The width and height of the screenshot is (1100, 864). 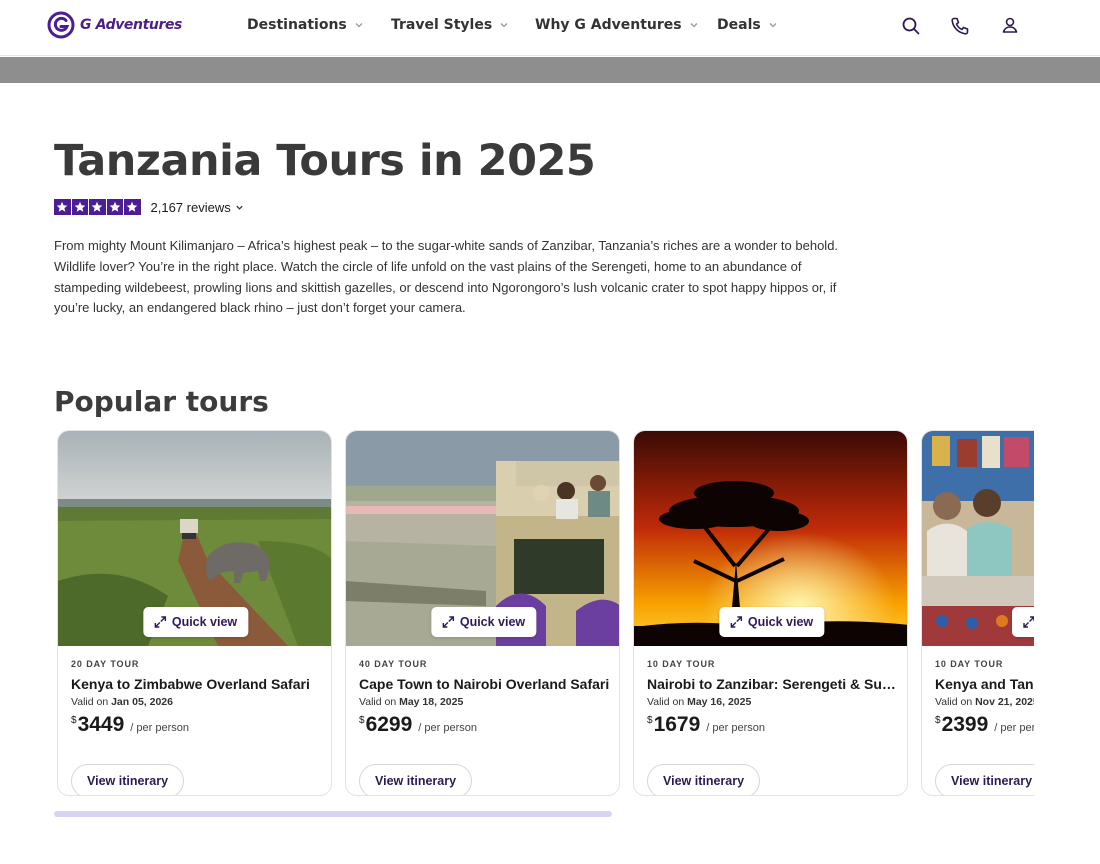 What do you see at coordinates (161, 401) in the screenshot?
I see `popular-tours-heading: Popular tours` at bounding box center [161, 401].